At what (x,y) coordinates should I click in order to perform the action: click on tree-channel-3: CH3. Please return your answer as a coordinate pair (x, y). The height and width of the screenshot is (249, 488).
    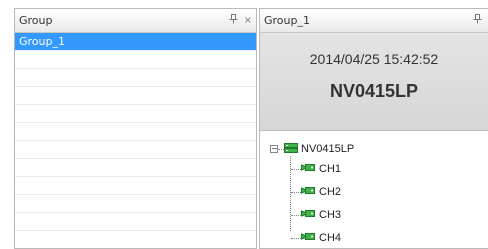
    Looking at the image, I should click on (321, 215).